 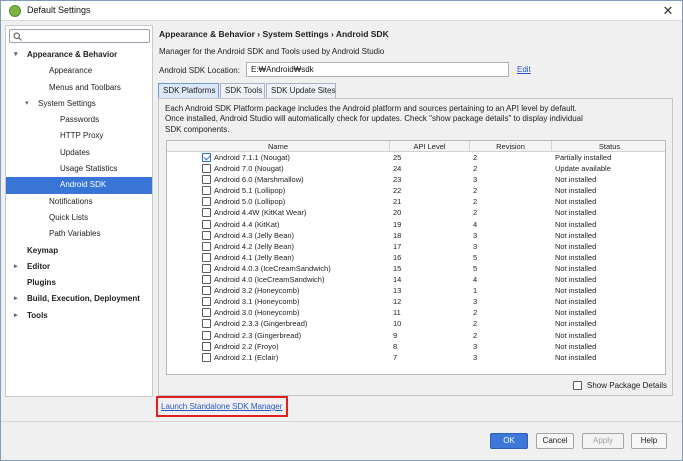 I want to click on edit-link: Edit, so click(x=524, y=69).